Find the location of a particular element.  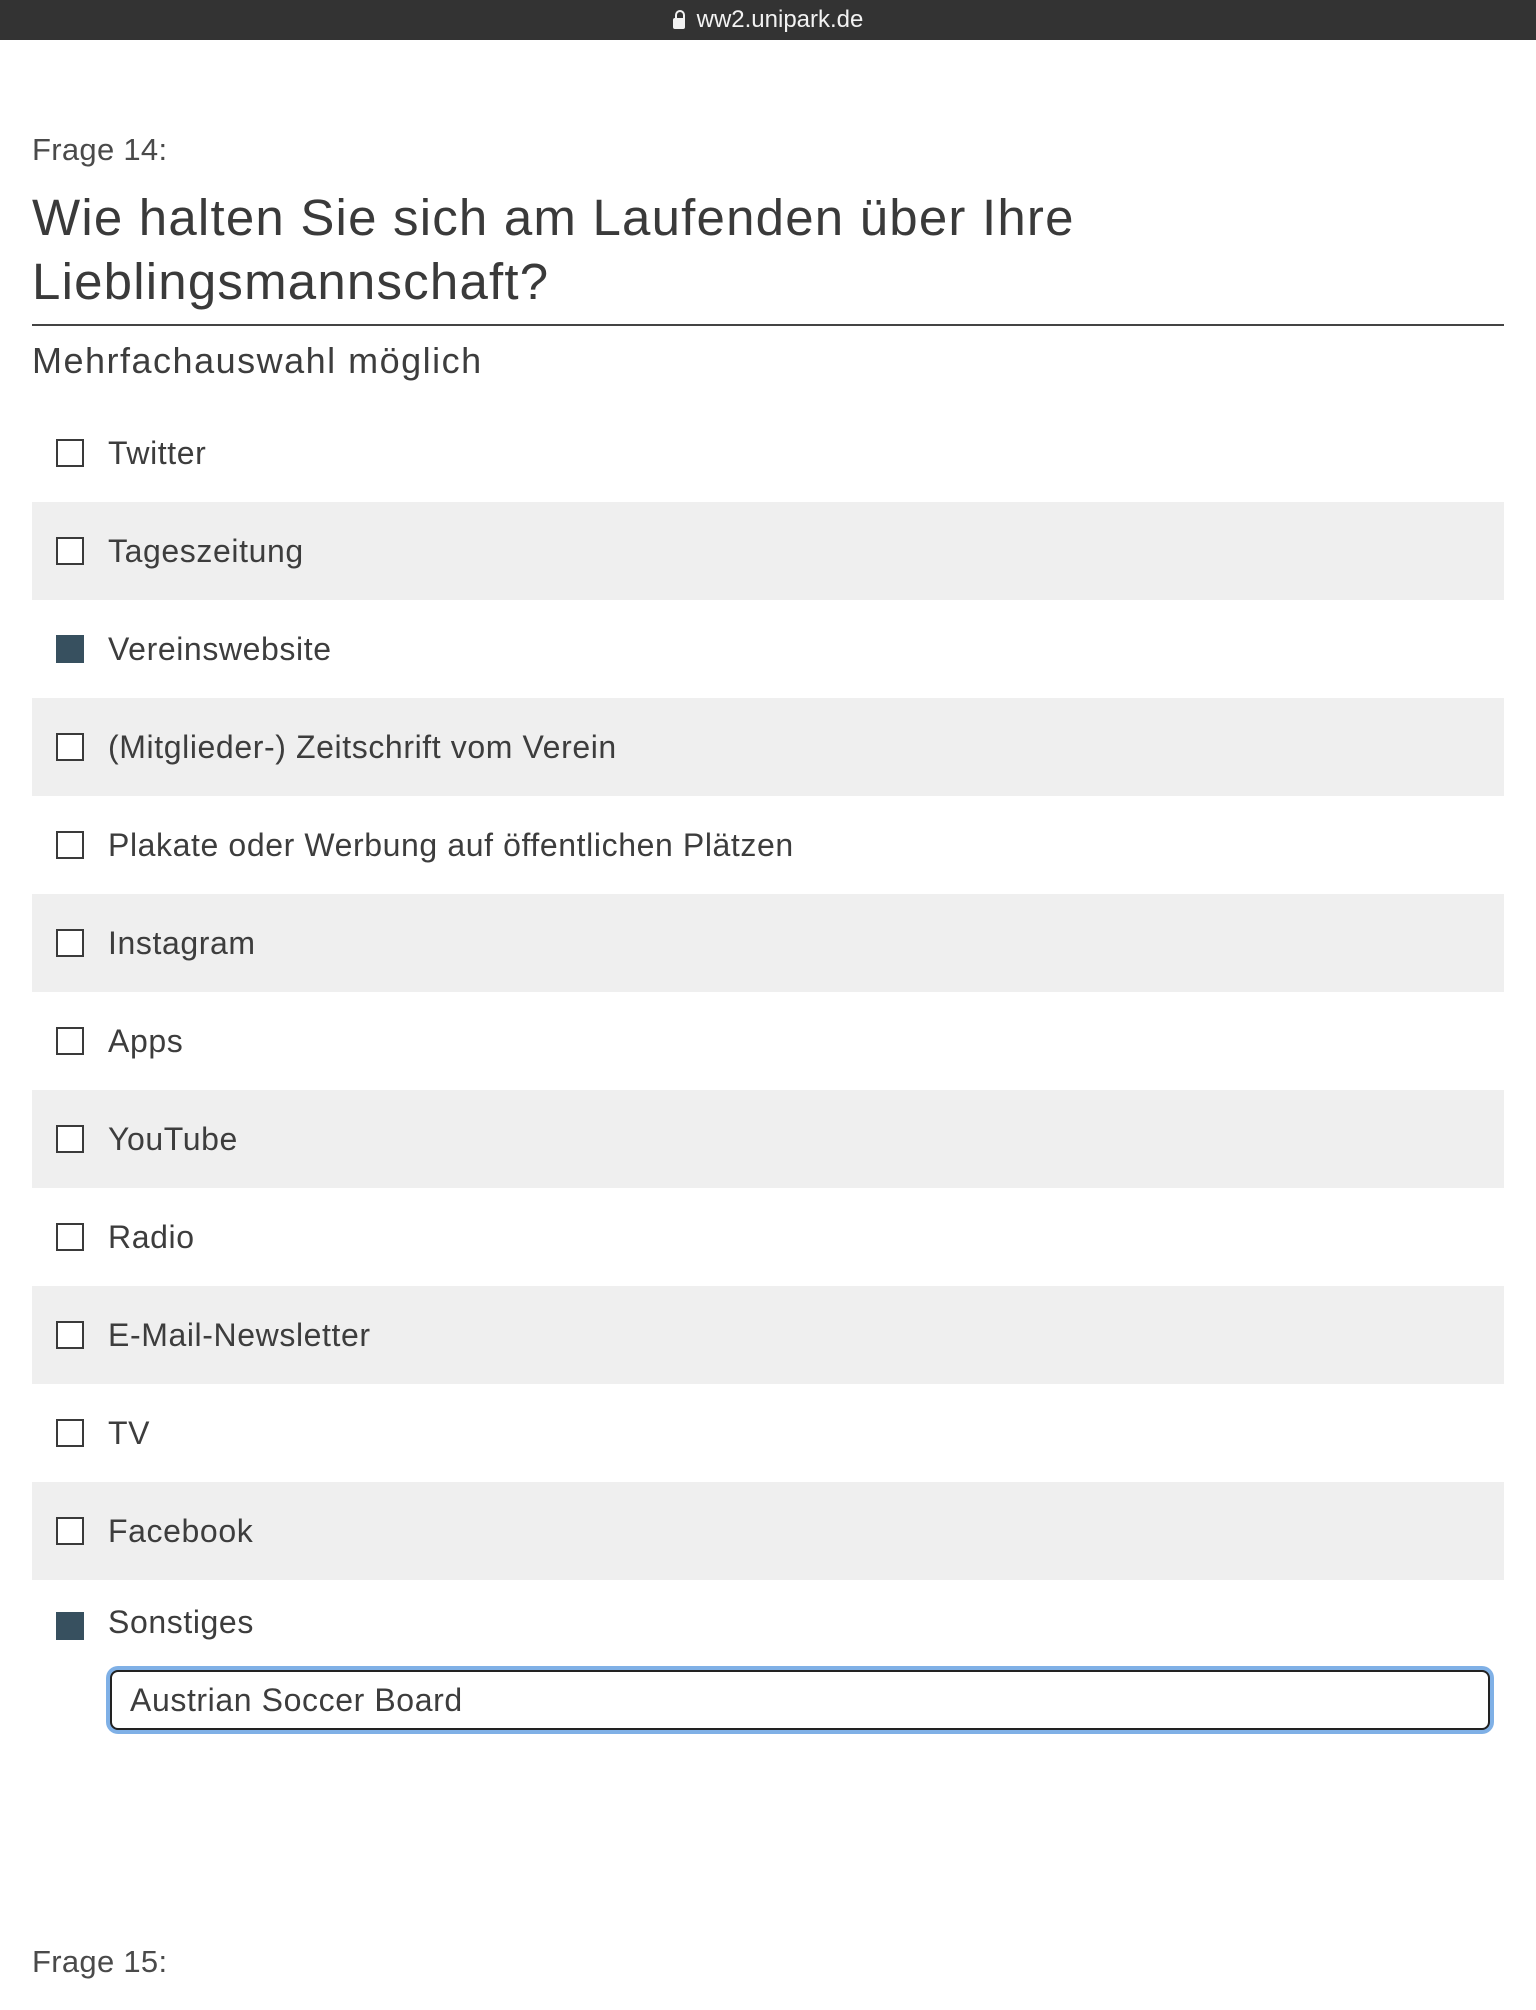

url-text: ww2.unipark.de is located at coordinates (780, 19).